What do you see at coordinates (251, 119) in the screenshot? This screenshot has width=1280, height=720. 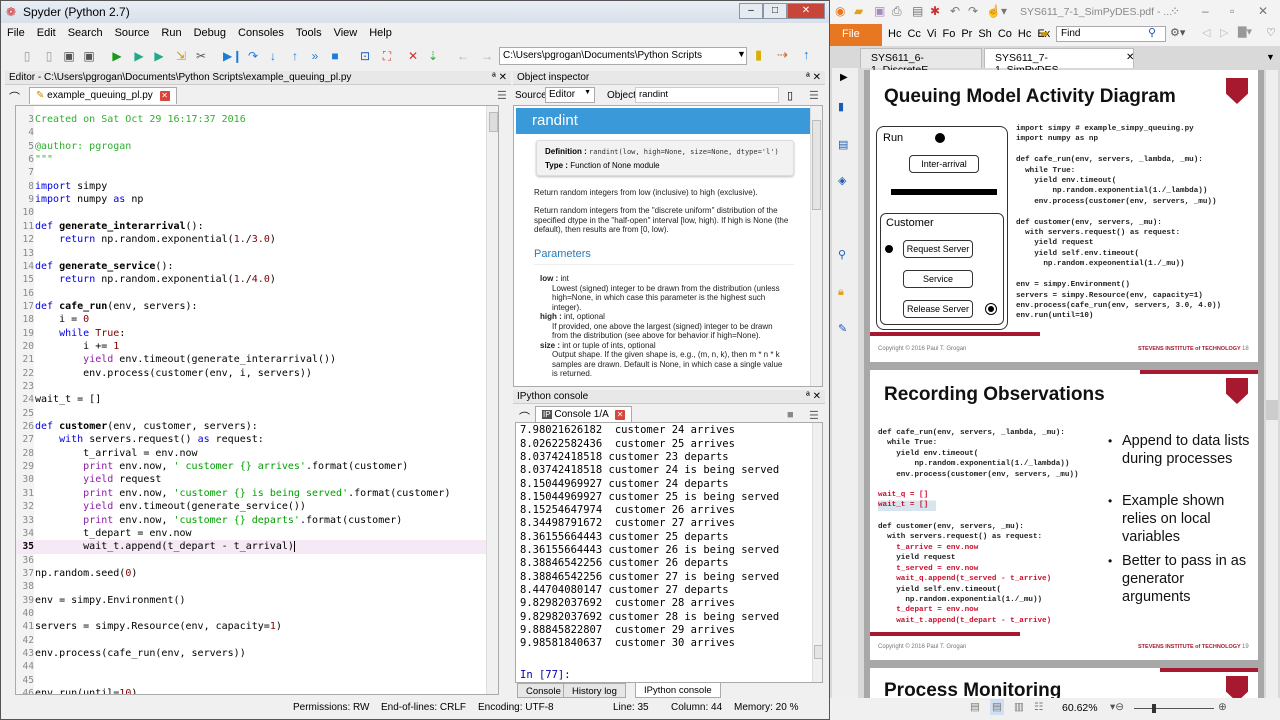 I see `code-line: 3Created on Sat Oct 29 16:17:37 2016` at bounding box center [251, 119].